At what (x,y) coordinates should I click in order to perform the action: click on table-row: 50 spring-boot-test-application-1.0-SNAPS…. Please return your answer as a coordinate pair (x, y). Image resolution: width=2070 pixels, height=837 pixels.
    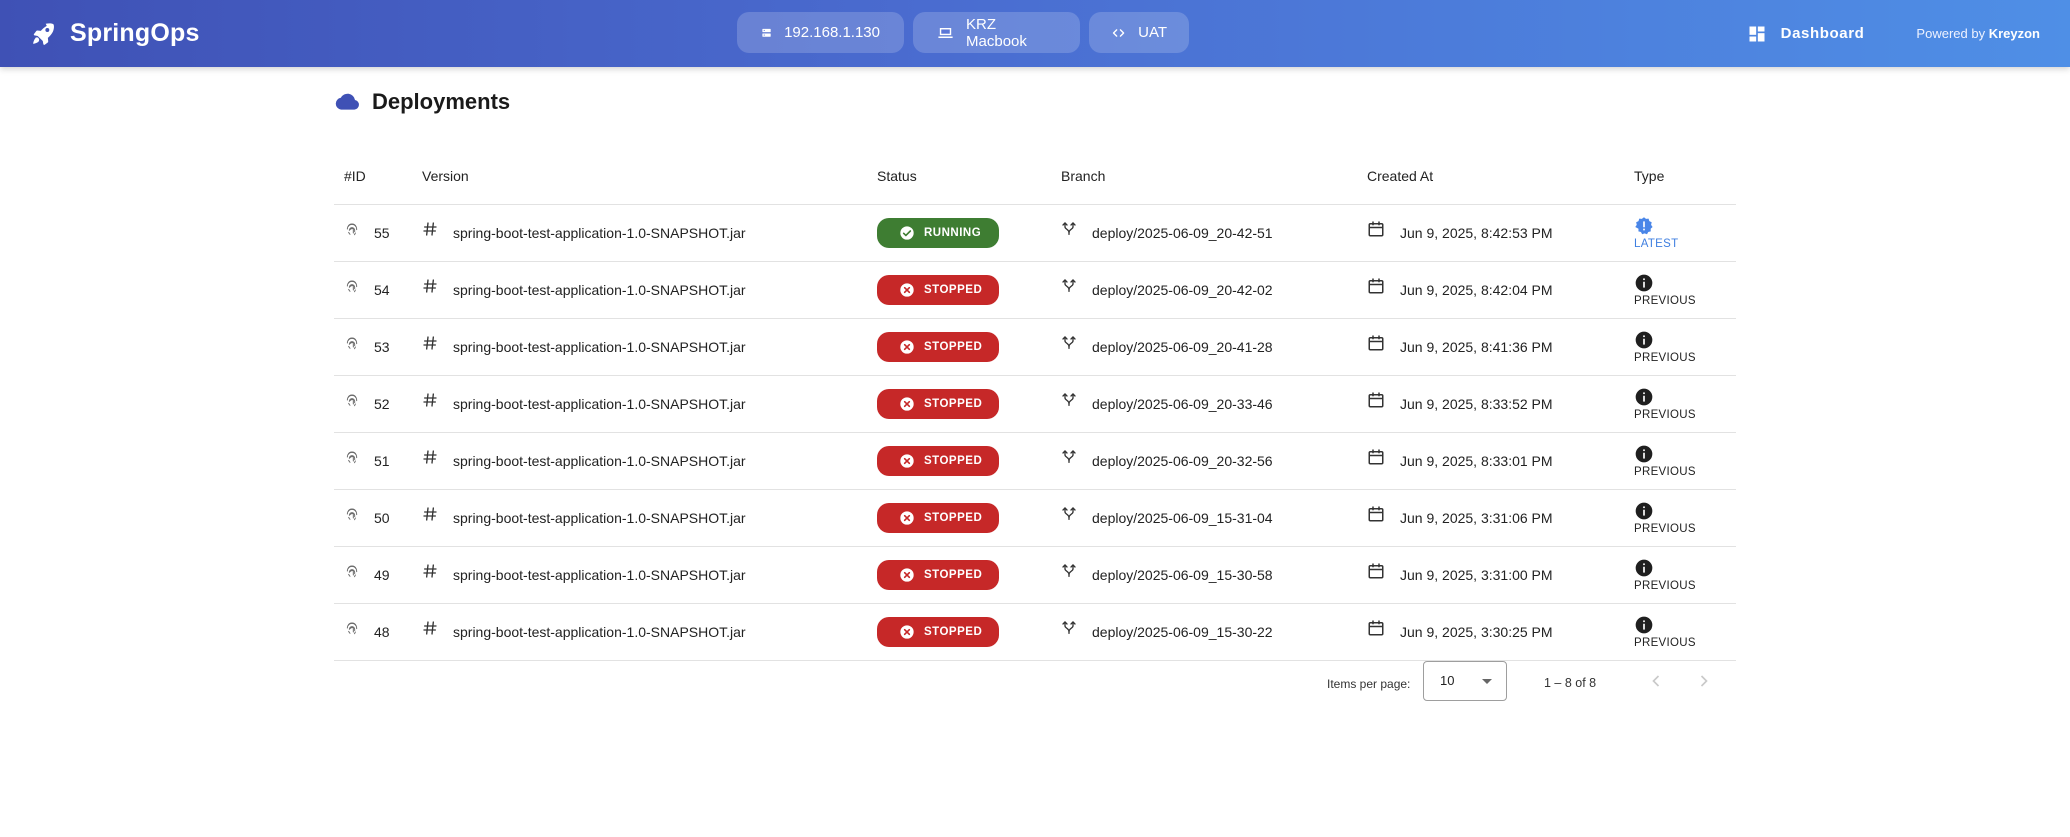
    Looking at the image, I should click on (1035, 518).